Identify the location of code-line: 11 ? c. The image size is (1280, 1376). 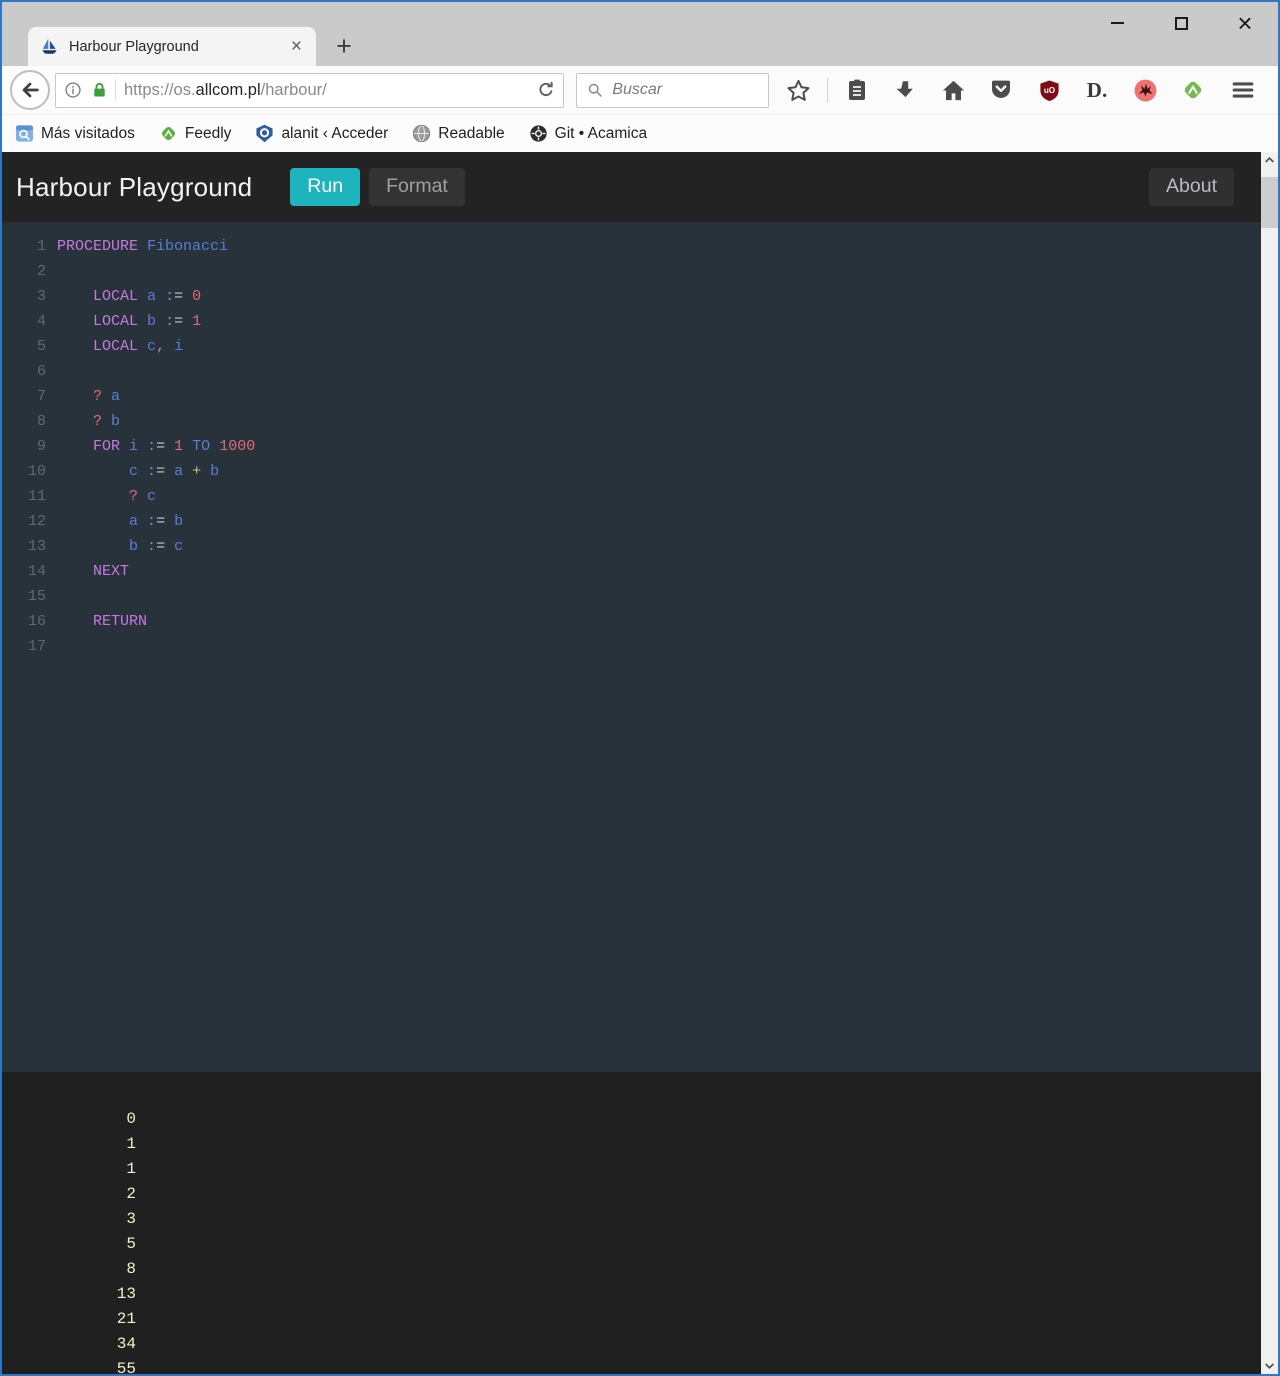
(631, 496).